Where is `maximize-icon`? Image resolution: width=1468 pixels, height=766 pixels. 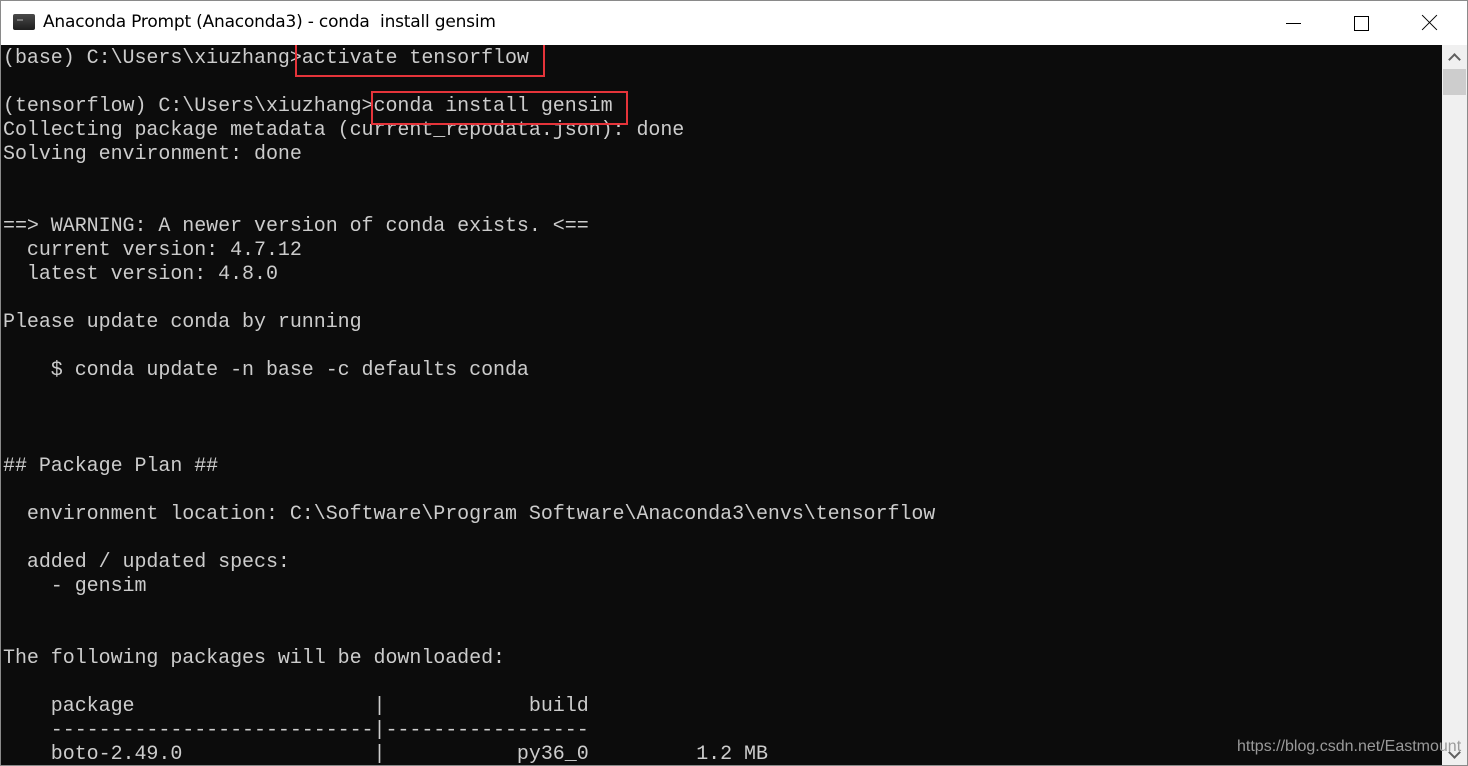 maximize-icon is located at coordinates (1361, 23).